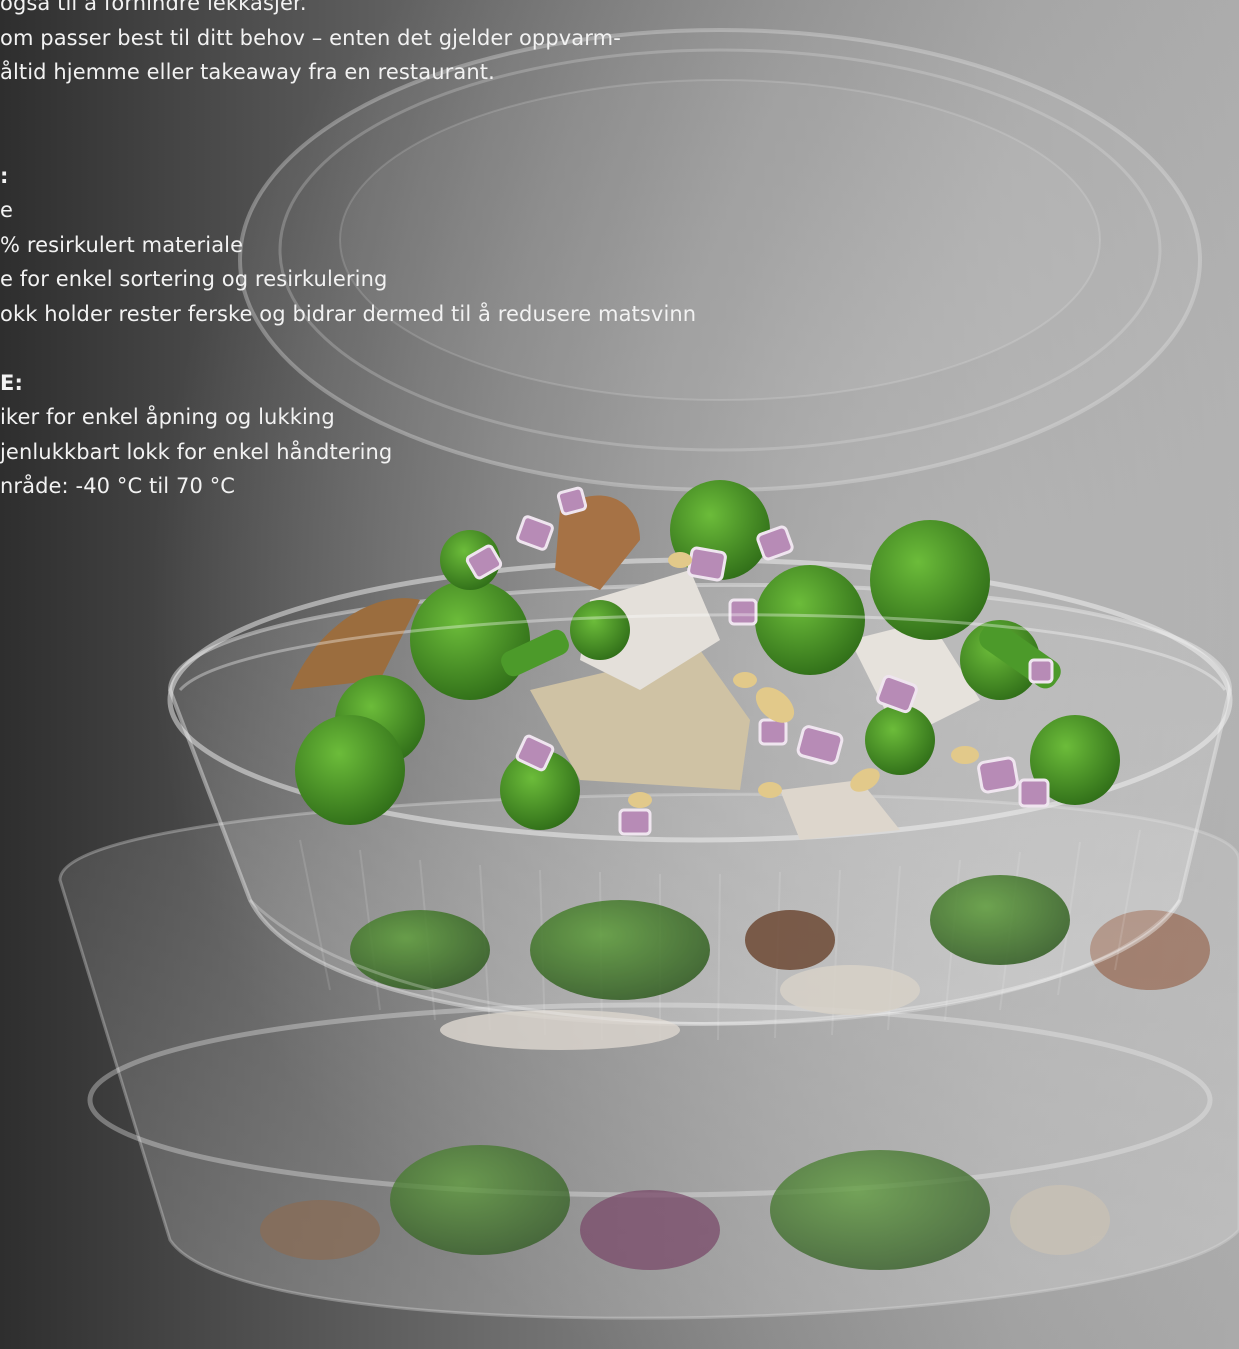 This screenshot has width=1239, height=1349. Describe the element at coordinates (122, 244) in the screenshot. I see `environment-item: % resirkulert materiale` at that location.